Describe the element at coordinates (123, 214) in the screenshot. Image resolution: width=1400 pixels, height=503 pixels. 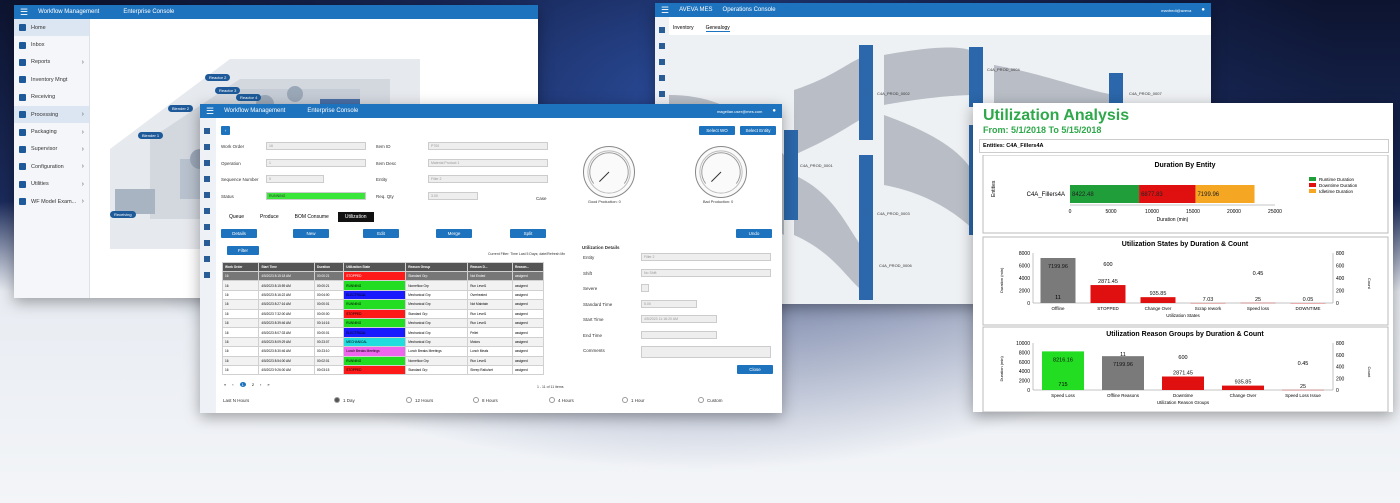
I see `map-marker-label: Receiving` at that location.